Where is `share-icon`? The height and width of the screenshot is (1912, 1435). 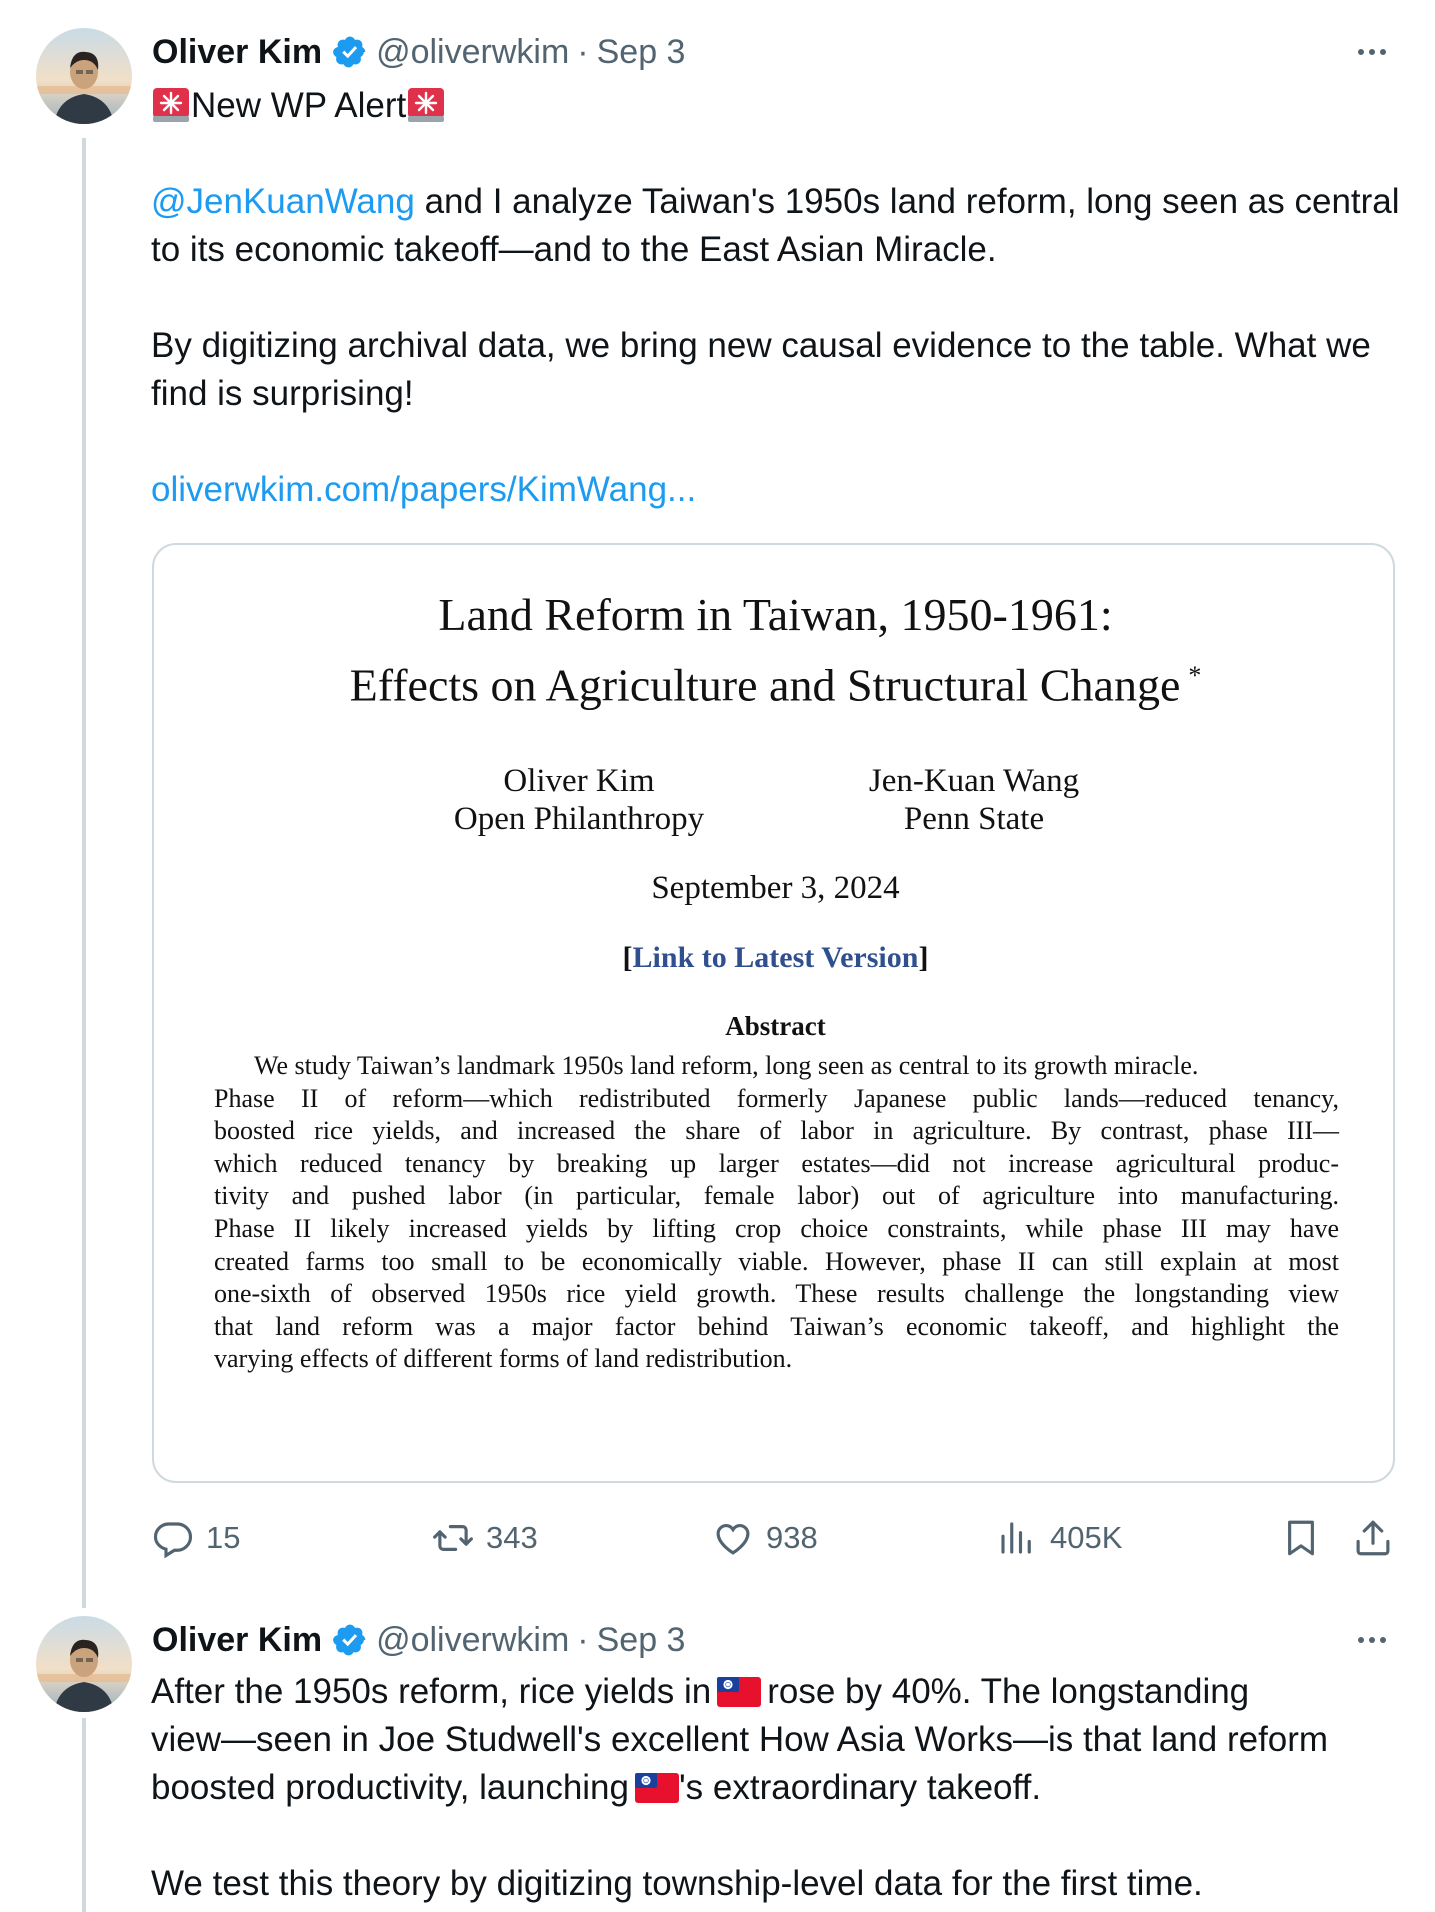
share-icon is located at coordinates (1373, 1538).